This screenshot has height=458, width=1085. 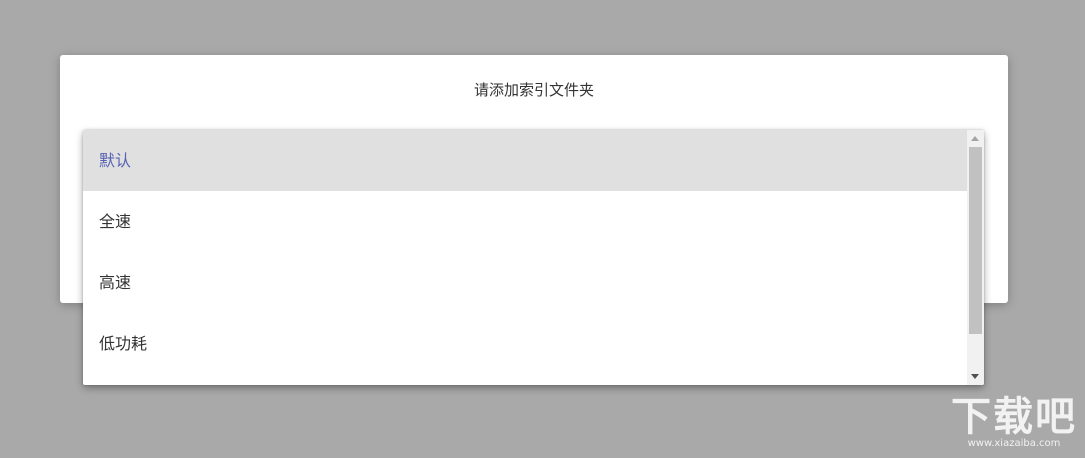 I want to click on scroll-down-icon, so click(x=975, y=376).